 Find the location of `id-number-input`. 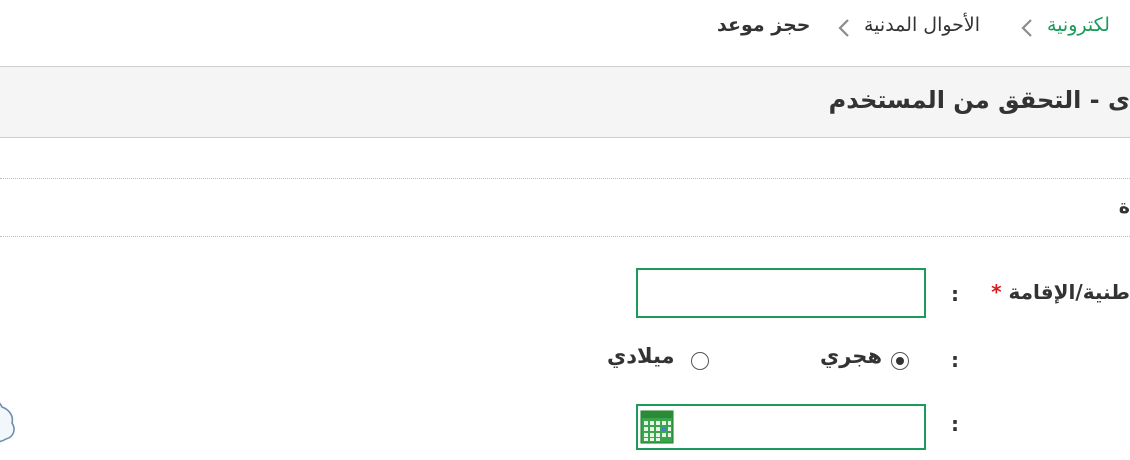

id-number-input is located at coordinates (781, 293).